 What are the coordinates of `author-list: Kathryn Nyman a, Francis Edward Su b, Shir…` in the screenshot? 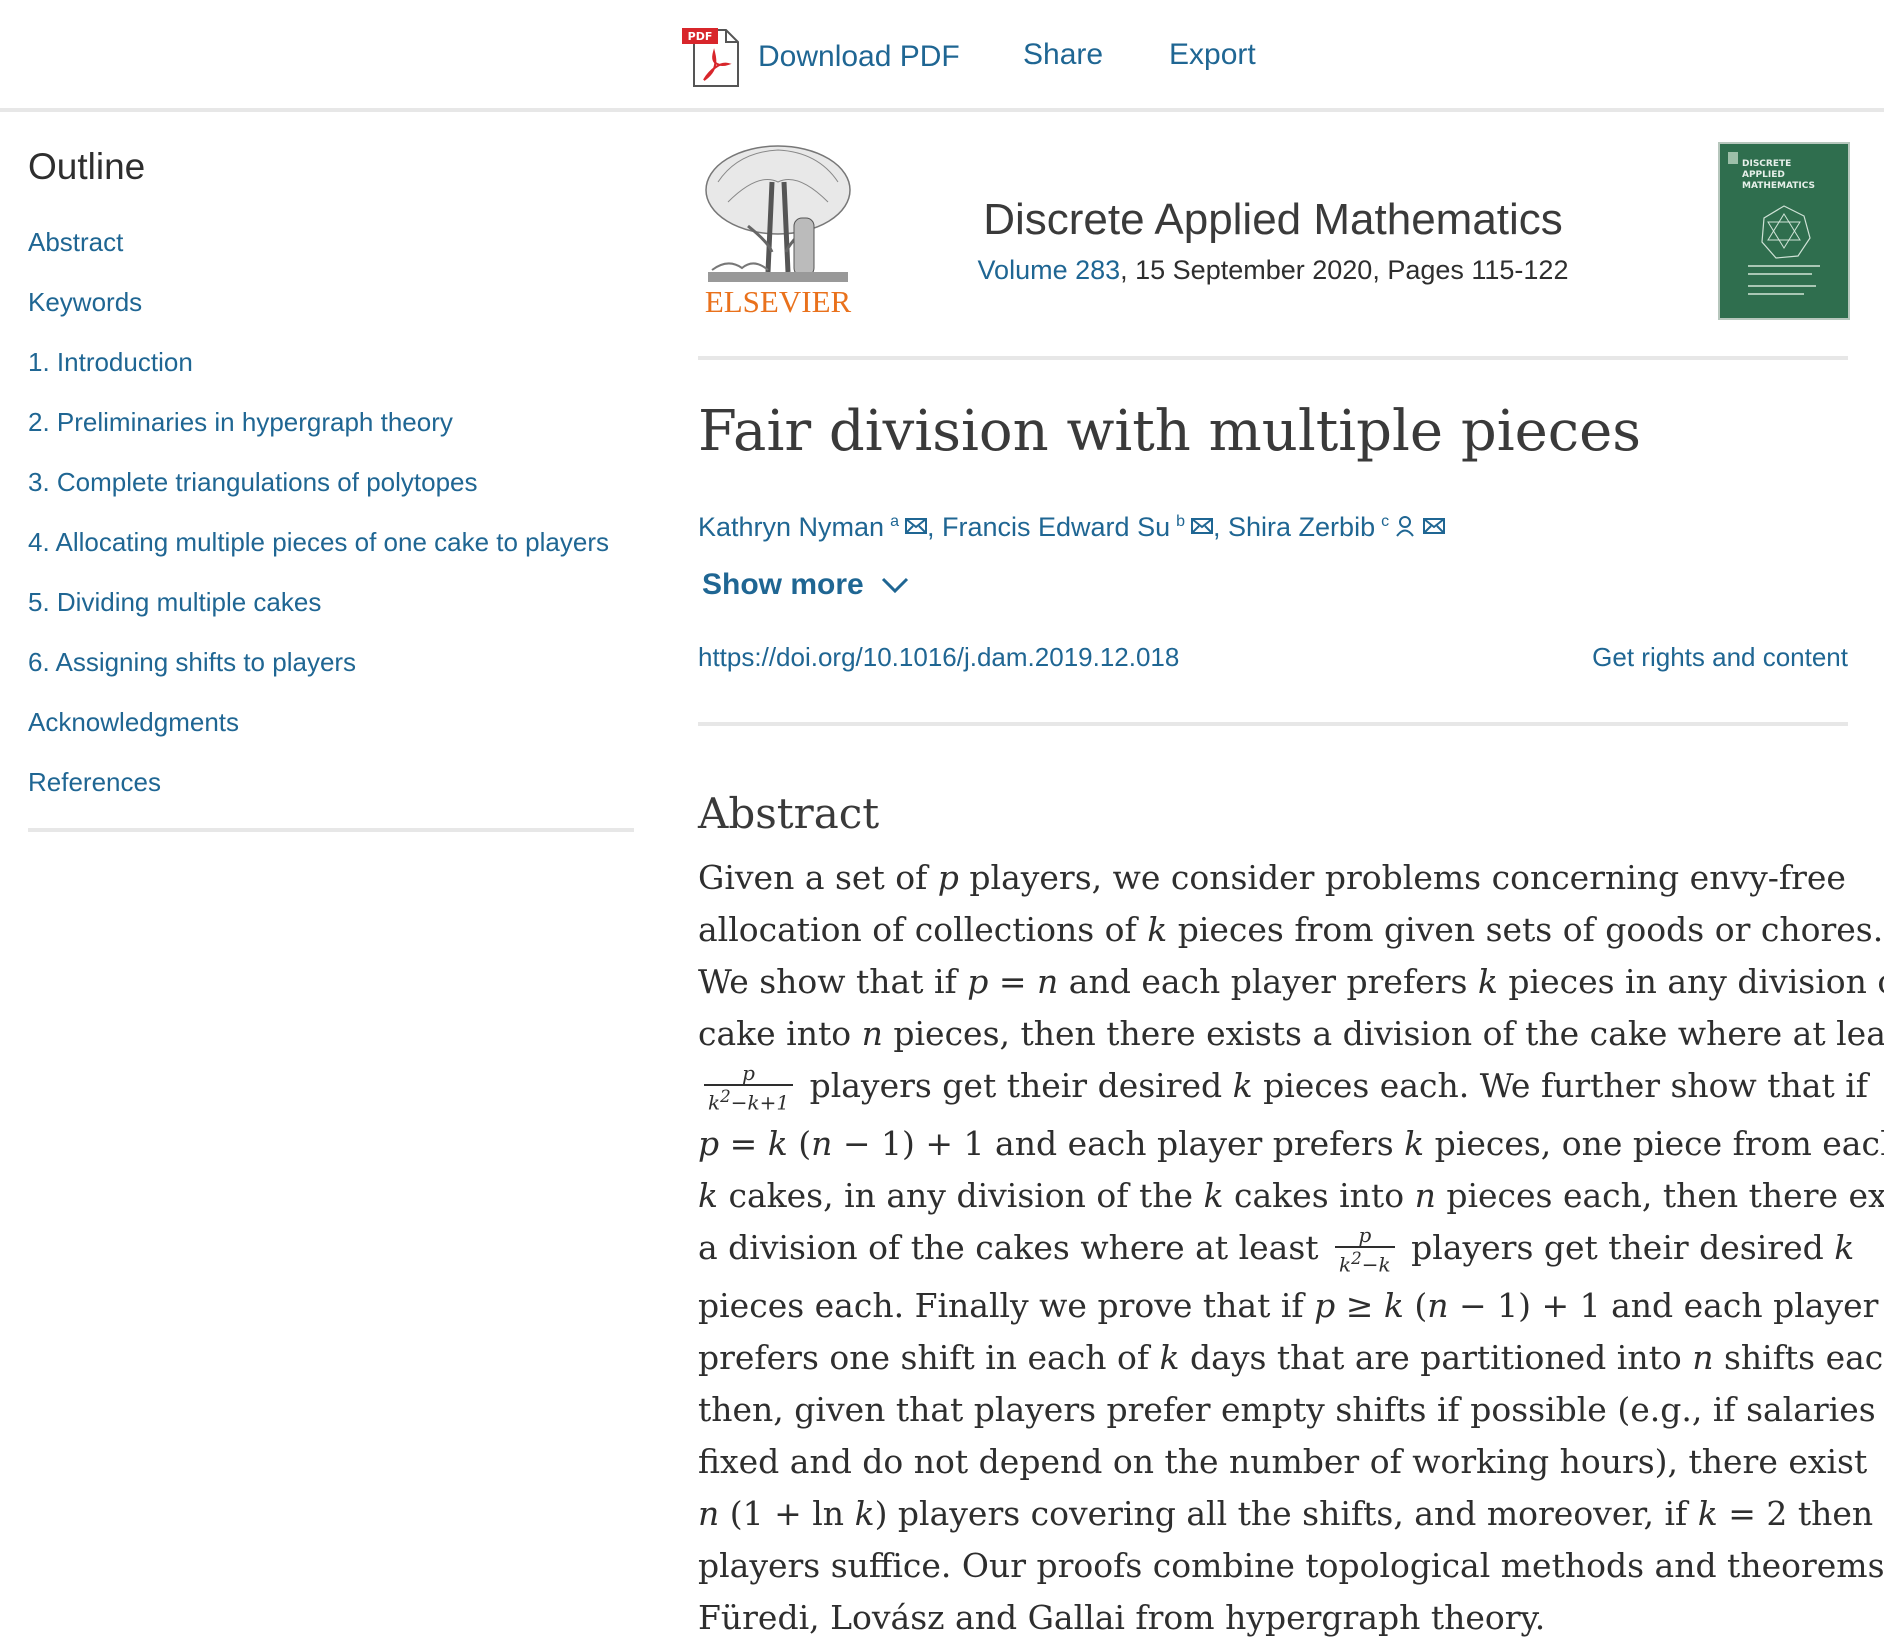 It's located at (1071, 524).